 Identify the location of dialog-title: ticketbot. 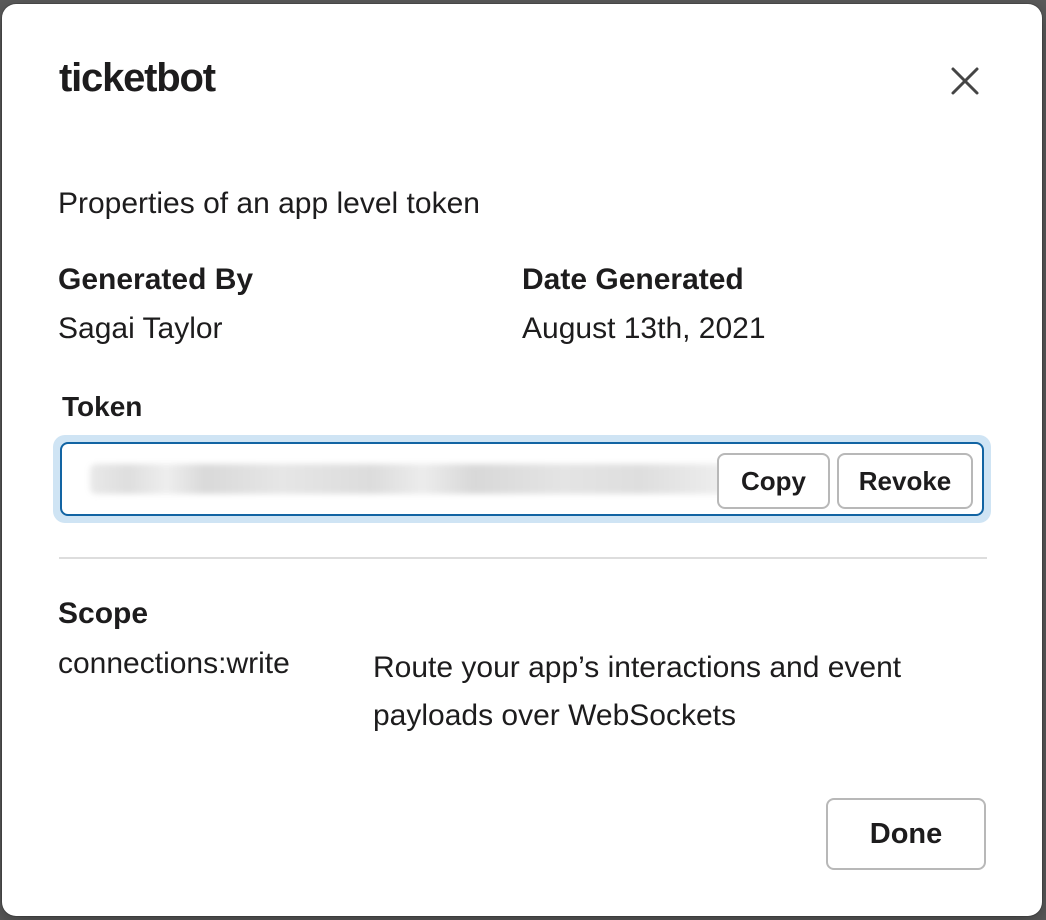
(137, 78).